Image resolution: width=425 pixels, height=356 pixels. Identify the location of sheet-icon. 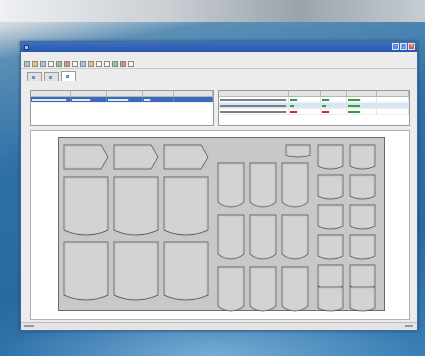
(91, 63).